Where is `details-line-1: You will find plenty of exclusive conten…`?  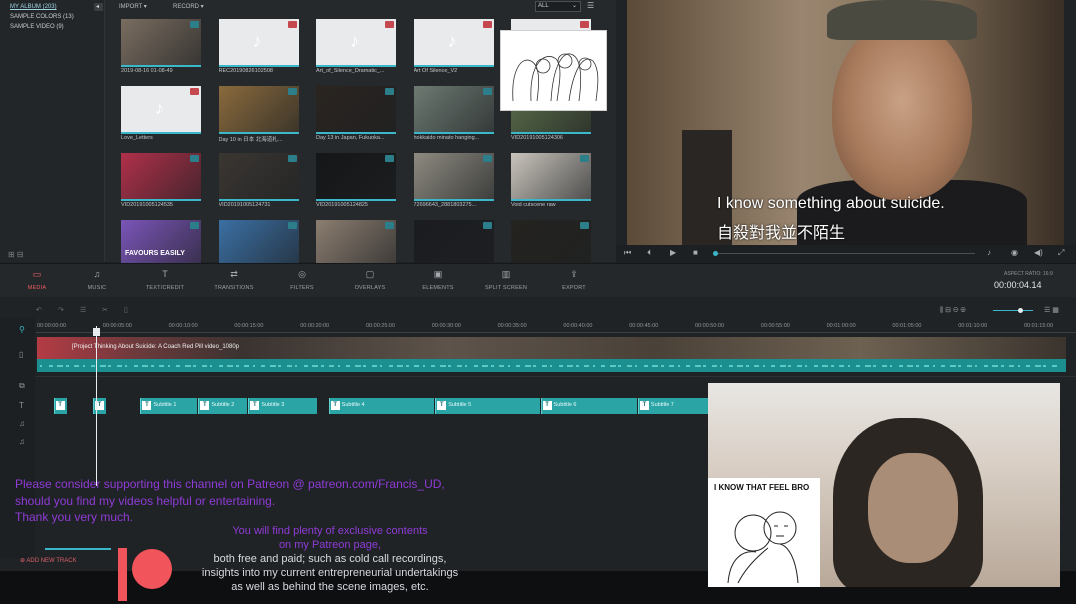 details-line-1: You will find plenty of exclusive conten… is located at coordinates (330, 531).